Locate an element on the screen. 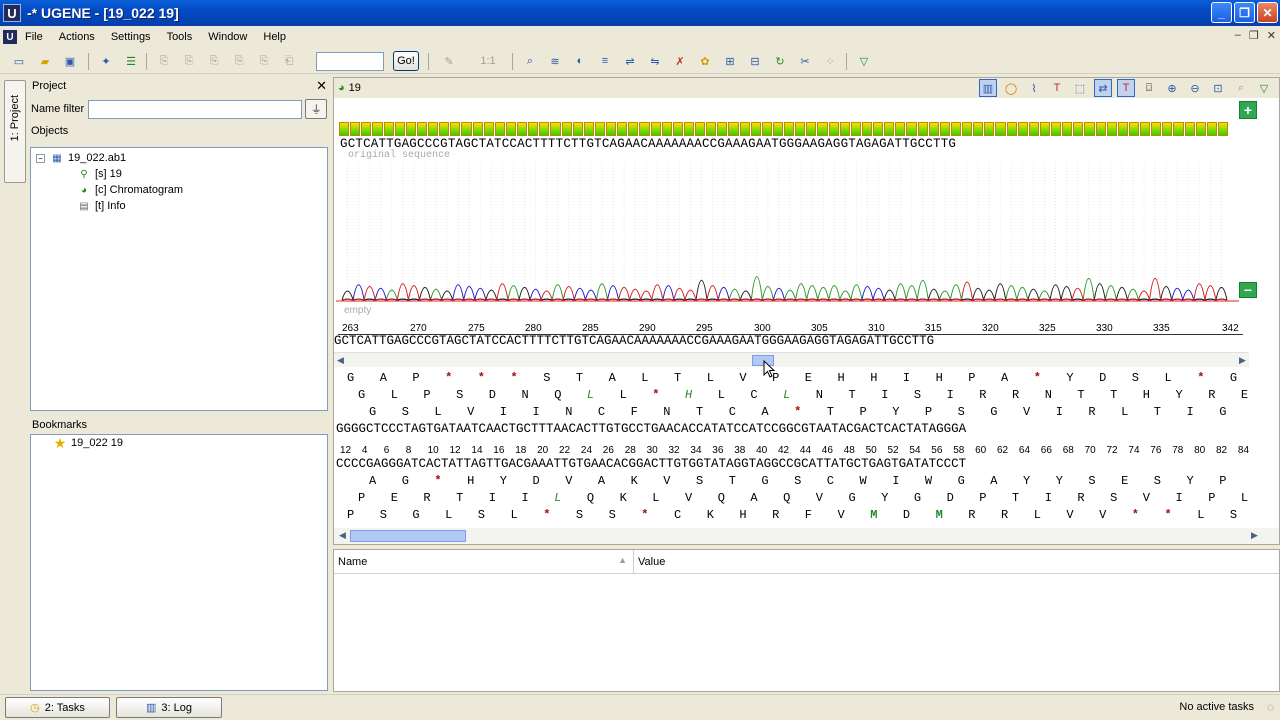 The image size is (1280, 720). tools-icon: ✂ is located at coordinates (805, 61).